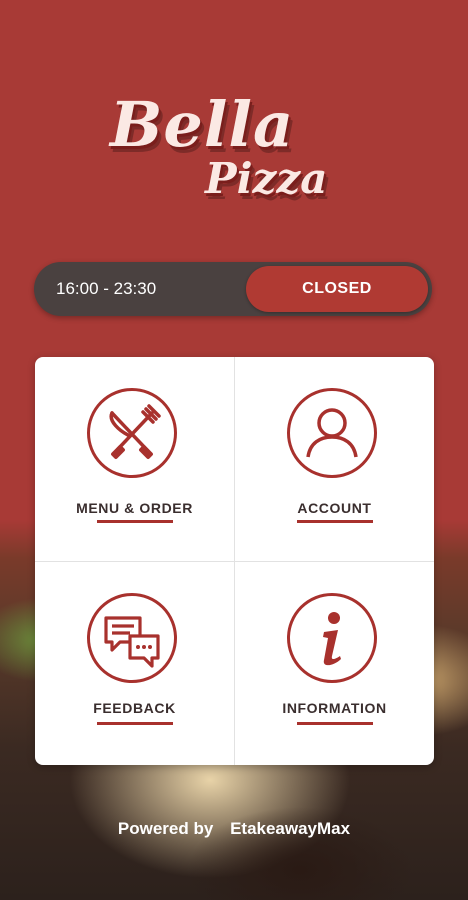 This screenshot has height=900, width=468. Describe the element at coordinates (266, 178) in the screenshot. I see `logo-text-pizza: Pizza` at that location.